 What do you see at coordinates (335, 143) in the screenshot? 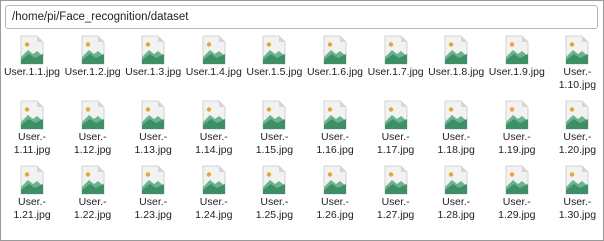
I see `file-name-label: User.- 1.16.jpg` at bounding box center [335, 143].